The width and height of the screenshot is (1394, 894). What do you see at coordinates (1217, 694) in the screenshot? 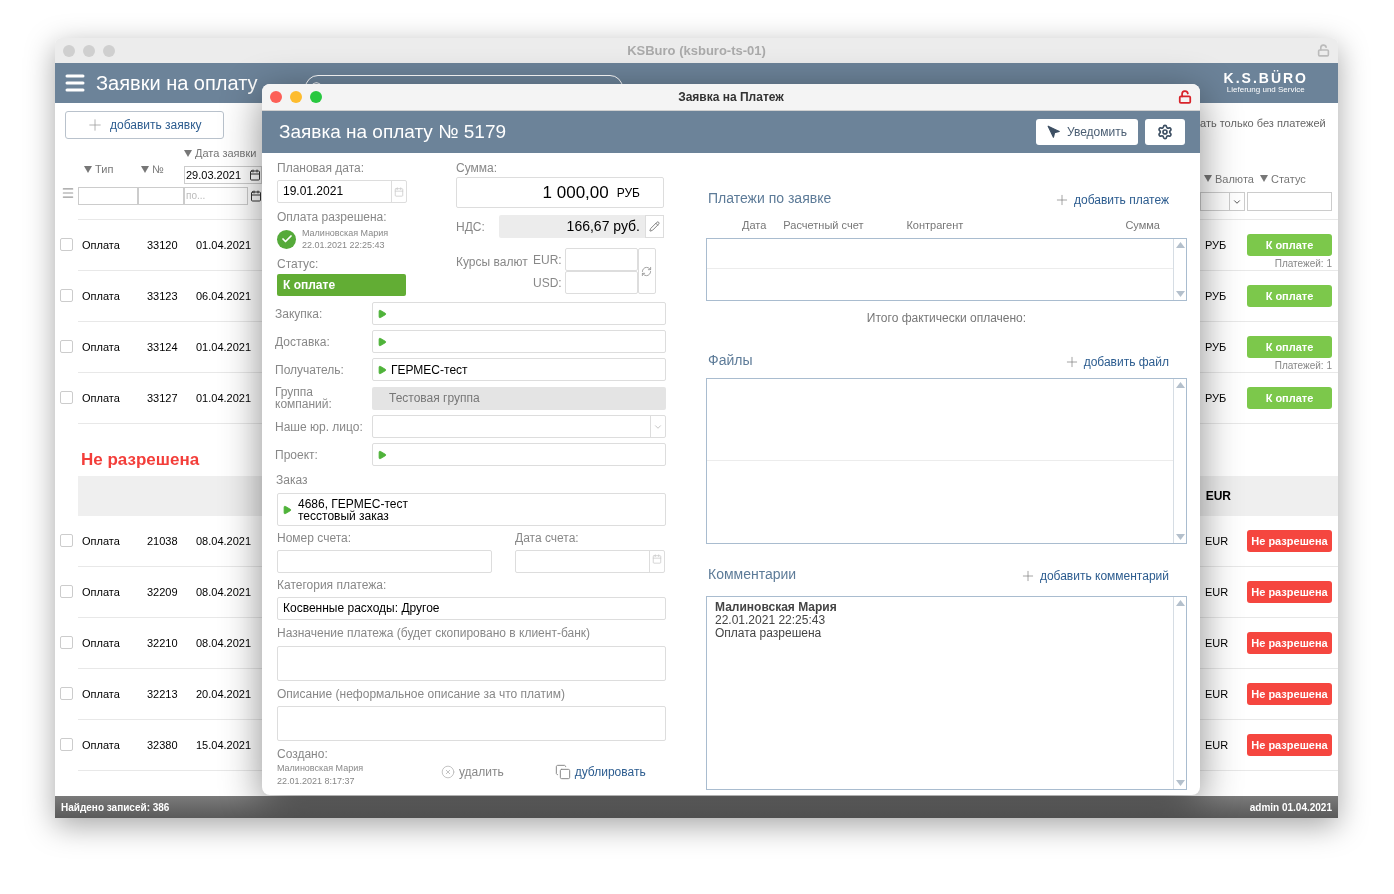
I see `table-cell-text: EUR` at bounding box center [1217, 694].